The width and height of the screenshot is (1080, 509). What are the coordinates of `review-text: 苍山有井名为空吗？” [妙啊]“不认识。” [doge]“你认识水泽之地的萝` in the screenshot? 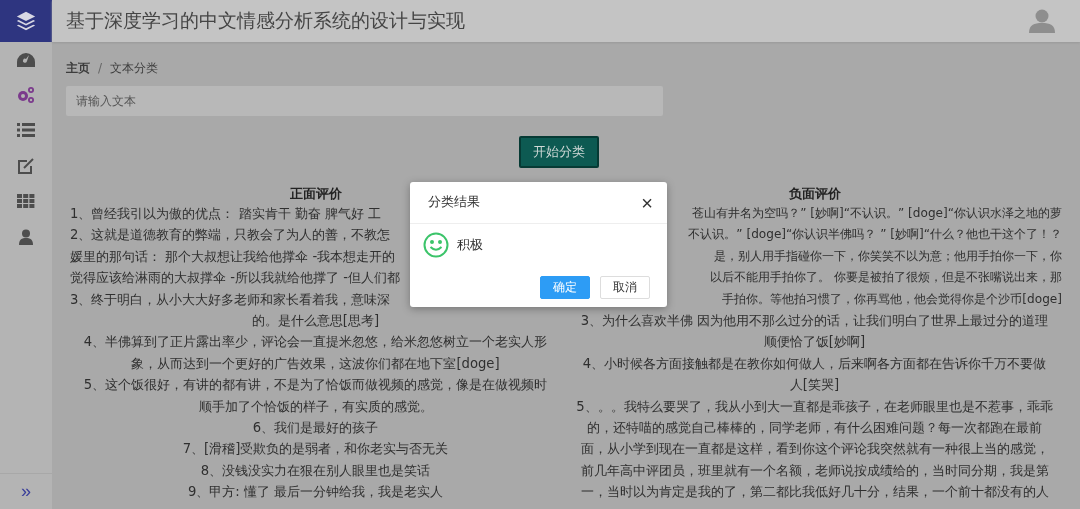 It's located at (877, 213).